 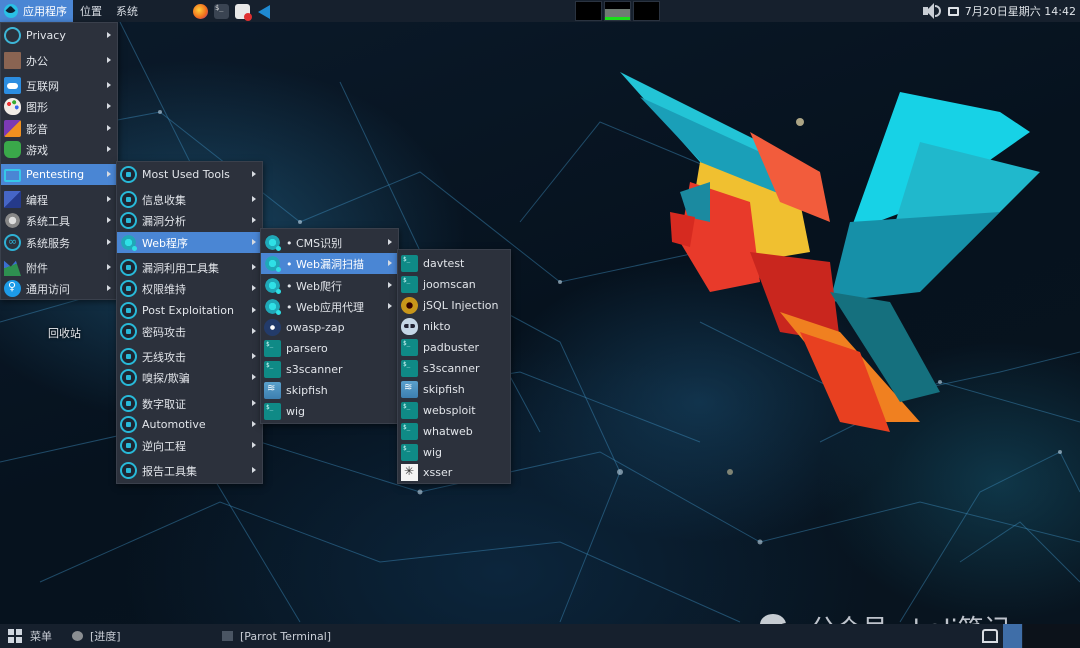 I want to click on menu-item-office: 办公, so click(x=59, y=60).